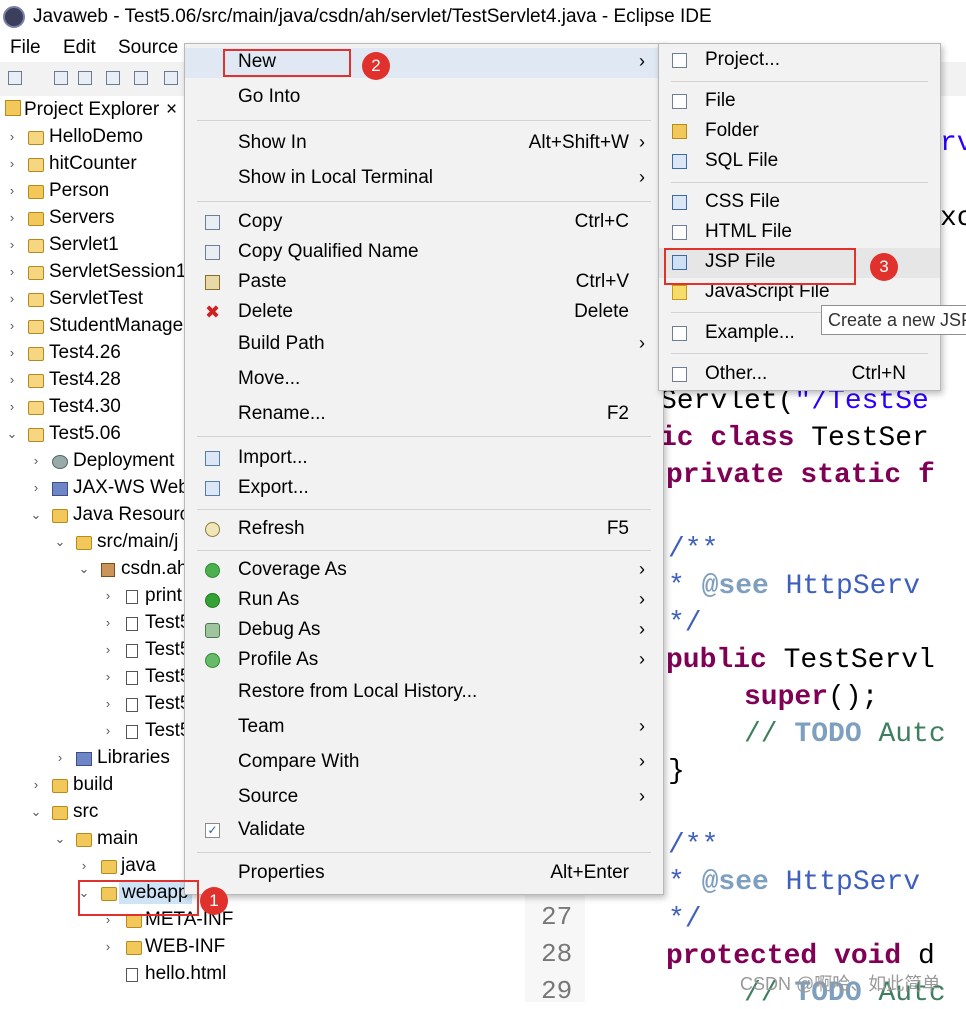 The width and height of the screenshot is (966, 1009). What do you see at coordinates (60, 489) in the screenshot?
I see `webservice-icon` at bounding box center [60, 489].